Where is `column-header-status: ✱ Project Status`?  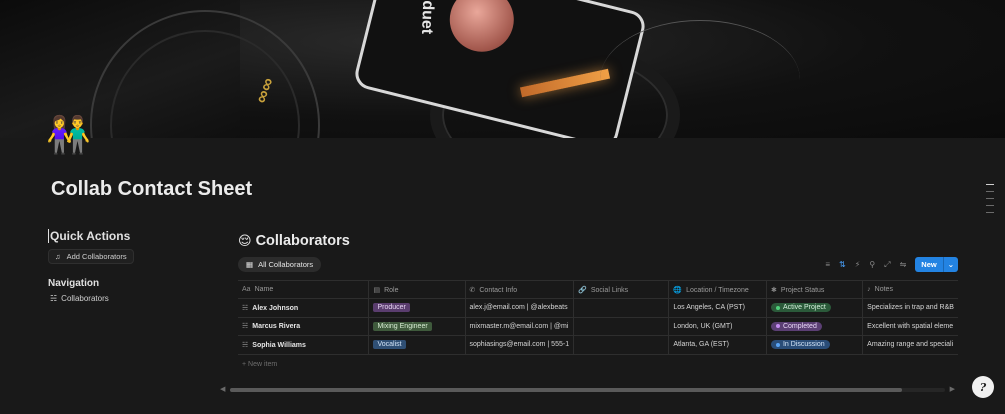
column-header-status: ✱ Project Status is located at coordinates (815, 289).